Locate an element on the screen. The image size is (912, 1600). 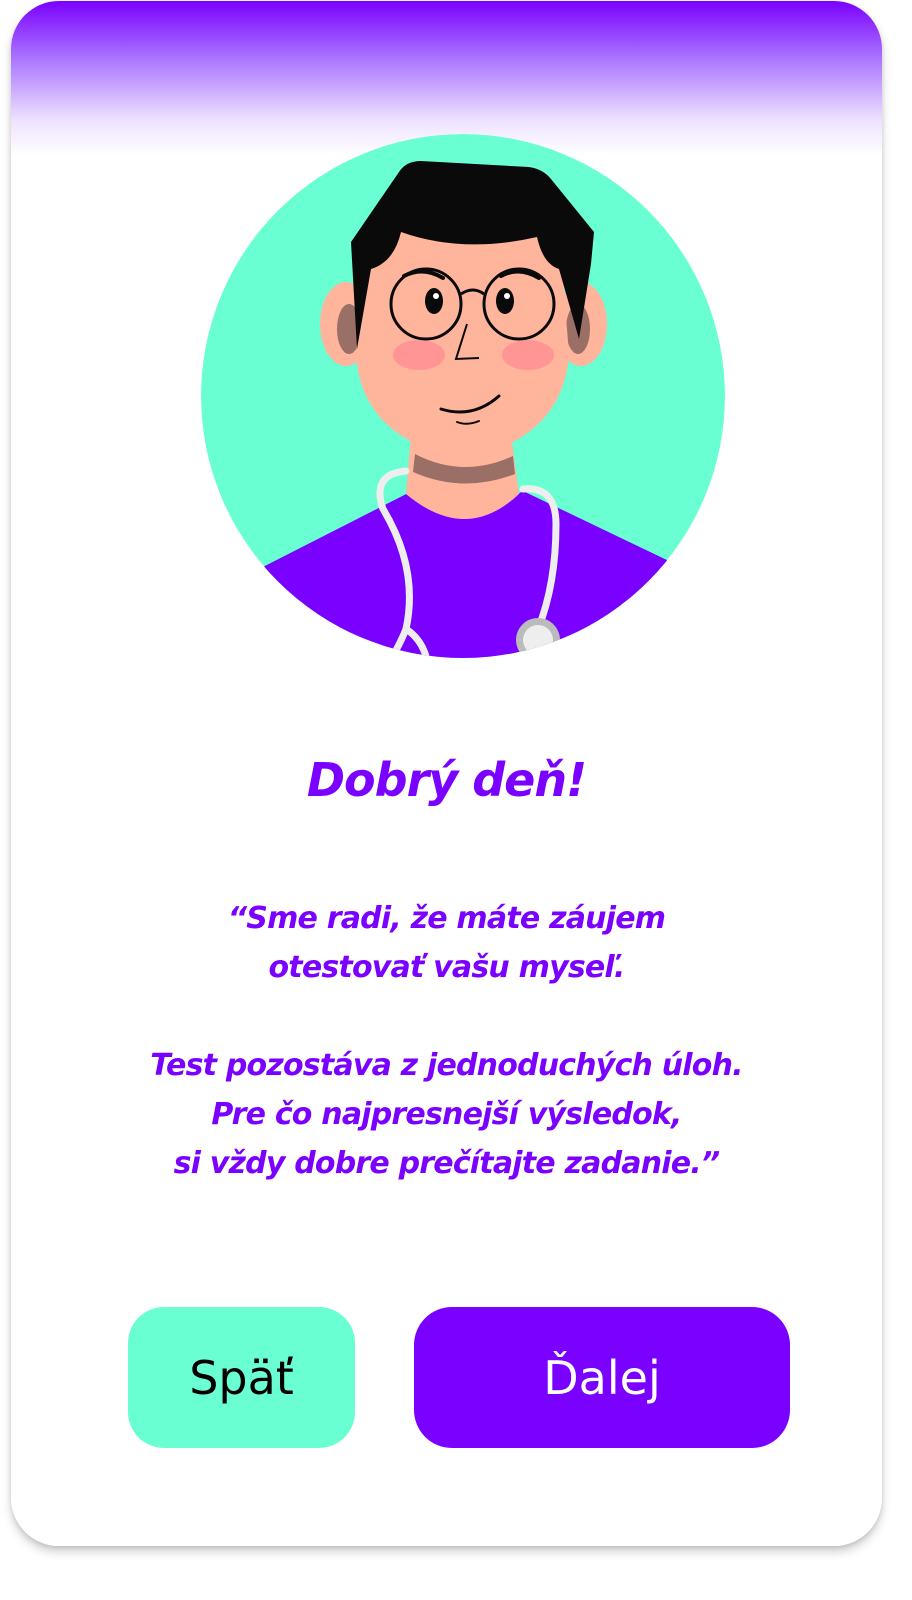
greeting-title: Dobrý deň! is located at coordinates (446, 780).